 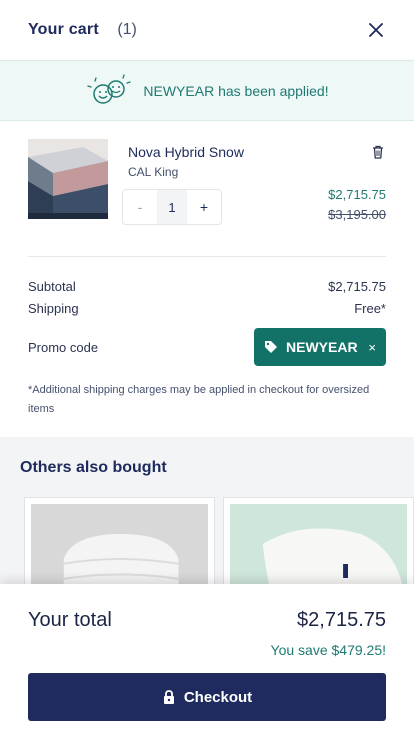 What do you see at coordinates (140, 207) in the screenshot?
I see `decrease-quantity-button: -` at bounding box center [140, 207].